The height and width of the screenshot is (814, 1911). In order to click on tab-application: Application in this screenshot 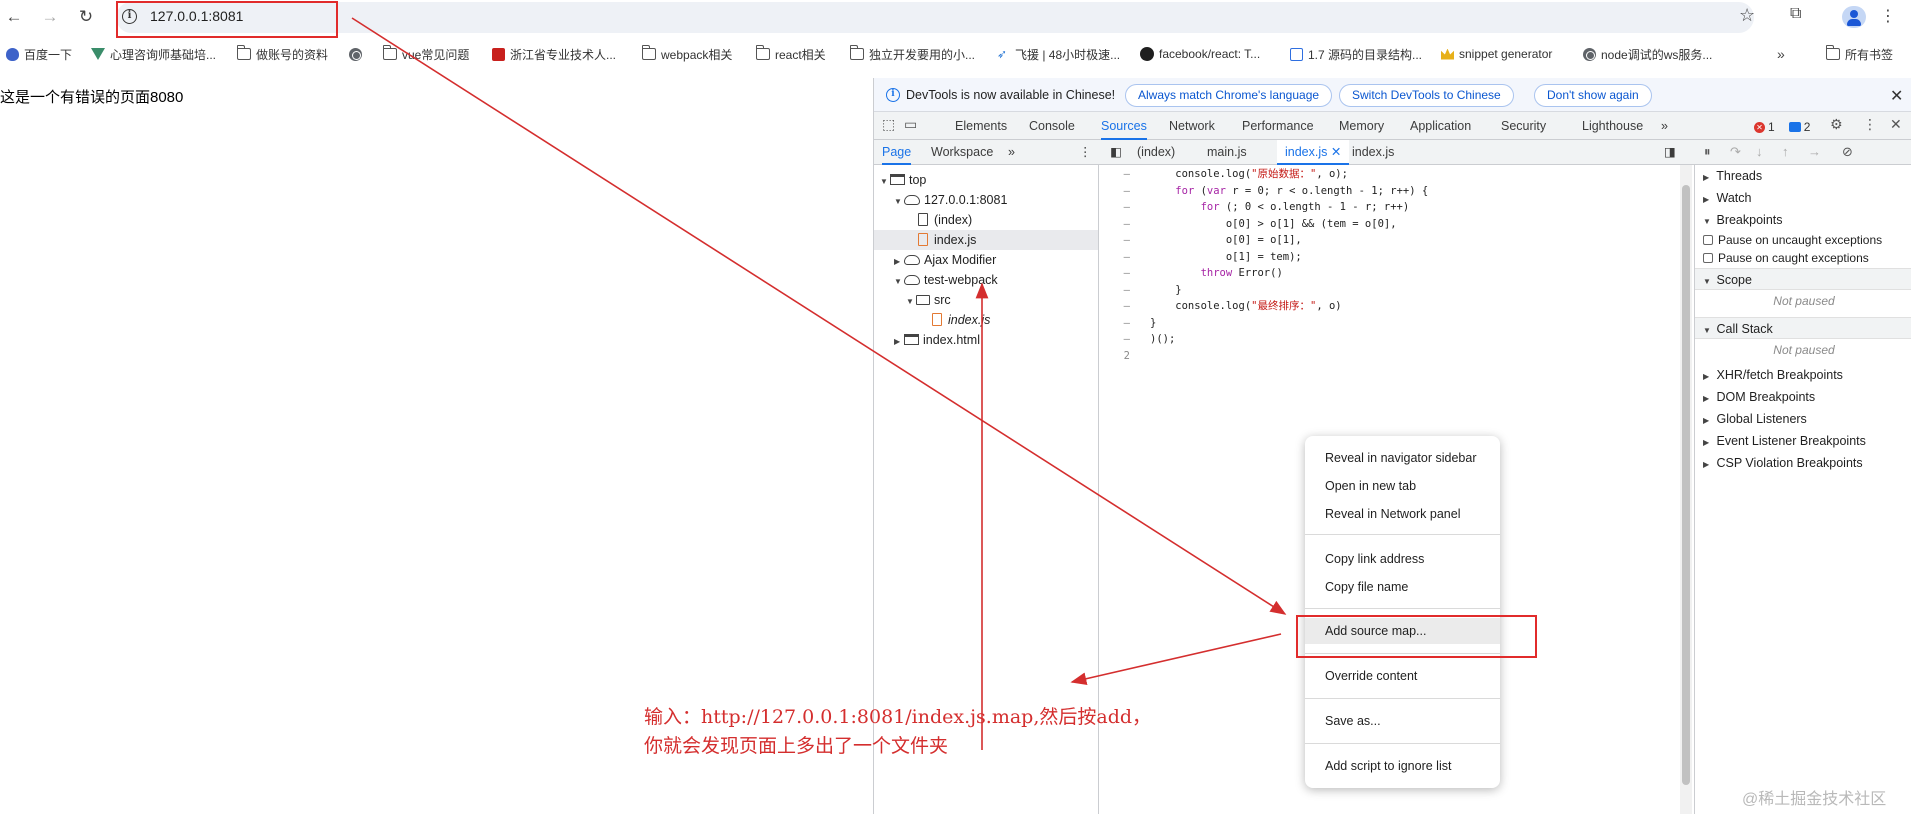, I will do `click(1440, 126)`.